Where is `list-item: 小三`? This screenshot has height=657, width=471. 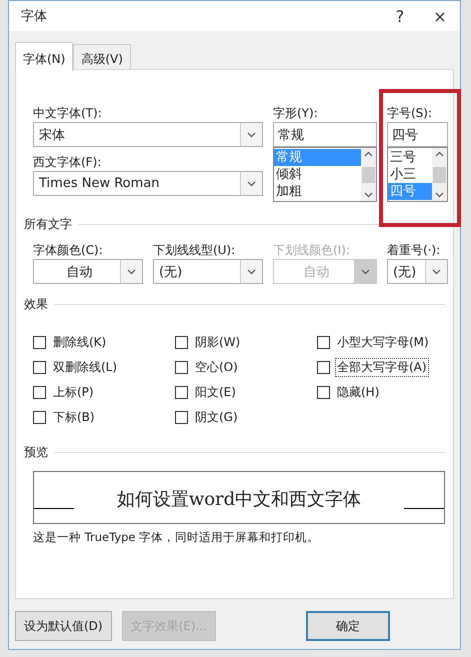
list-item: 小三 is located at coordinates (410, 174).